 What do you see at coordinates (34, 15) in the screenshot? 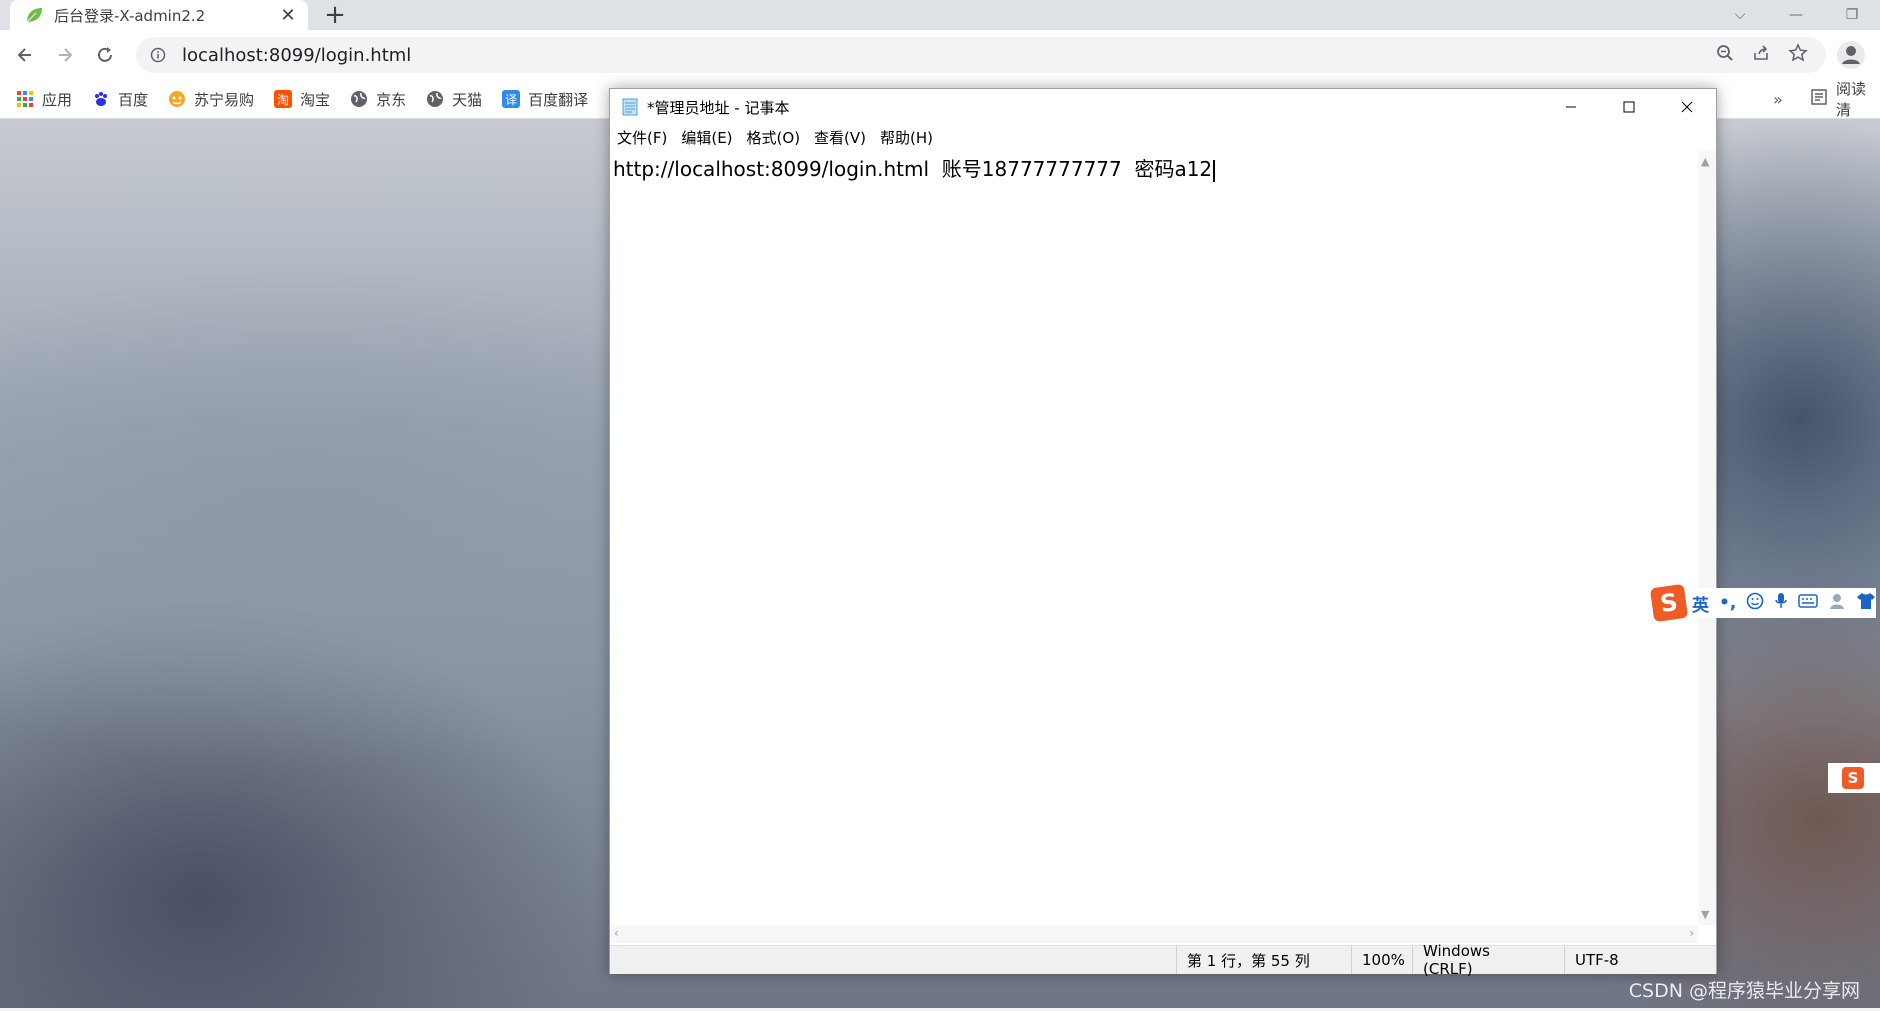
I see `leaf-favicon-icon` at bounding box center [34, 15].